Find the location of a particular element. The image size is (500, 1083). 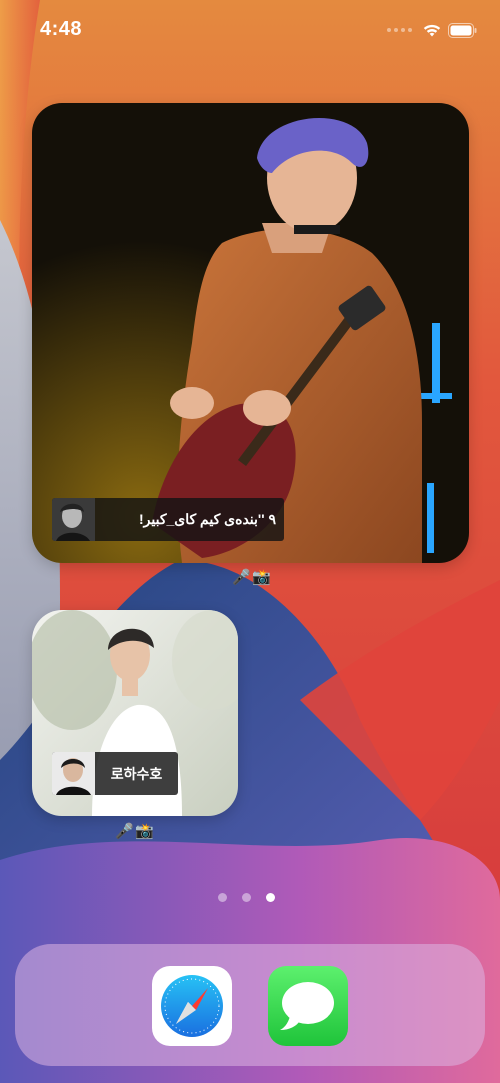

safari-app-icon is located at coordinates (192, 1006).